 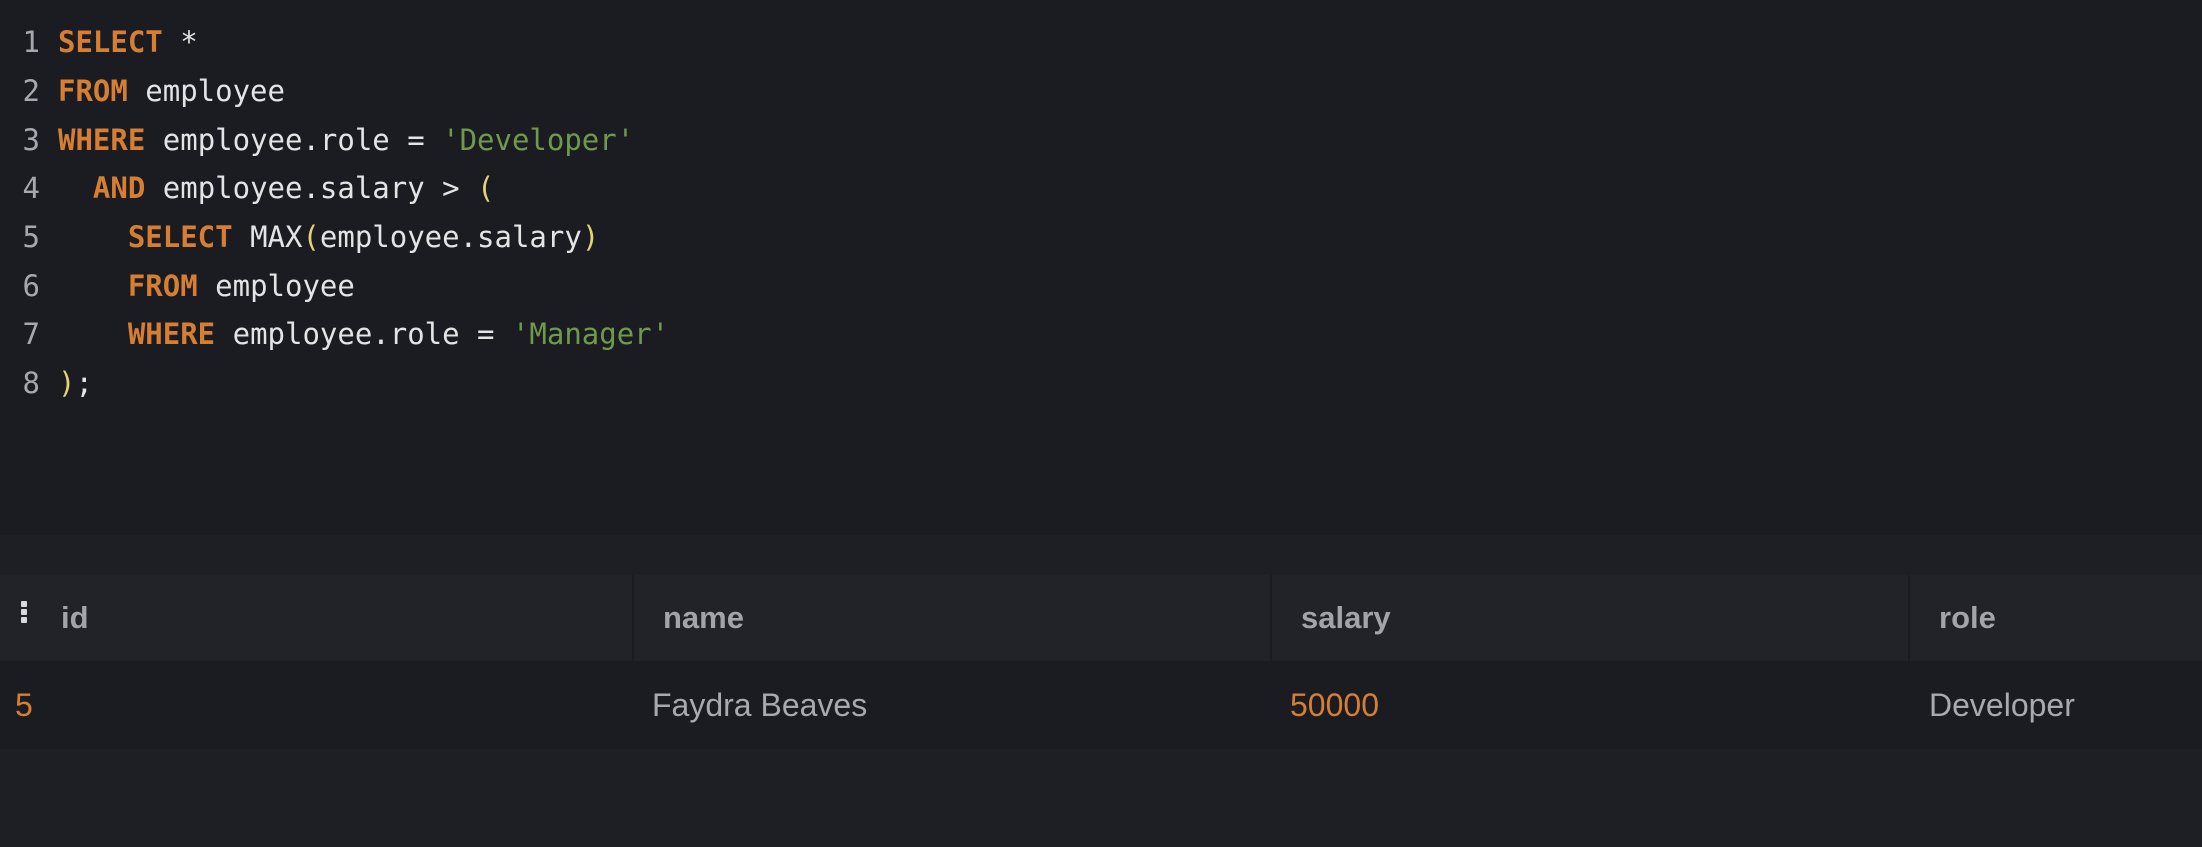 I want to click on code-line: 6 FROM employee, so click(x=177, y=286).